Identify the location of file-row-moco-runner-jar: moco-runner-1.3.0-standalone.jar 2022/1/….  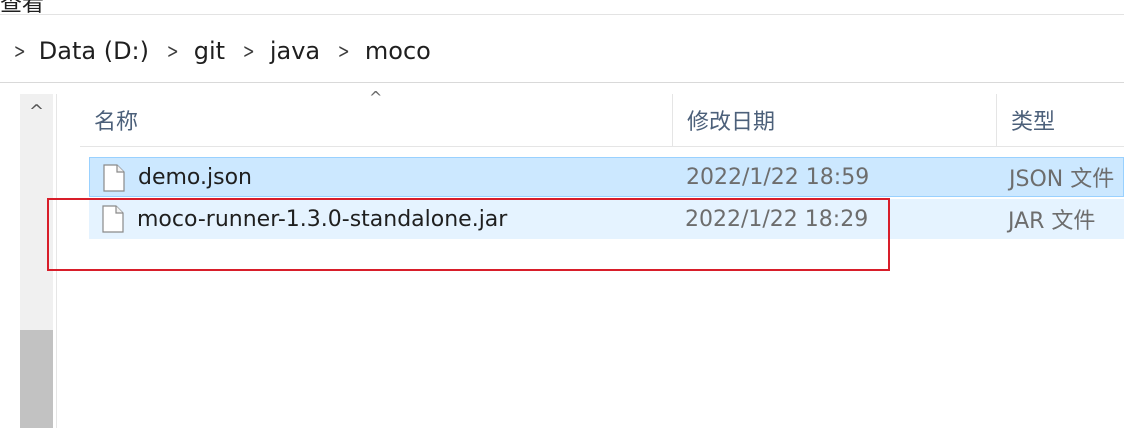
(606, 219).